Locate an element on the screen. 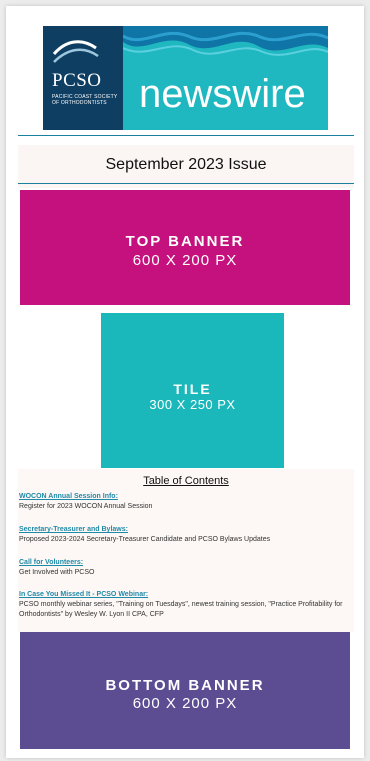 Image resolution: width=370 pixels, height=761 pixels. bottom-banner-ad: BOTTOM BANNER 600 X 200 PX is located at coordinates (185, 690).